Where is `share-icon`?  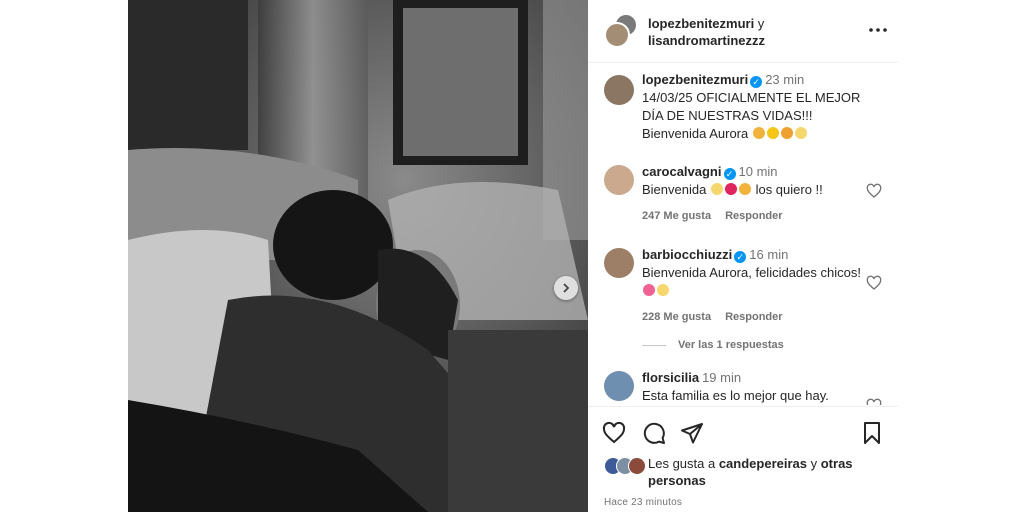 share-icon is located at coordinates (692, 433).